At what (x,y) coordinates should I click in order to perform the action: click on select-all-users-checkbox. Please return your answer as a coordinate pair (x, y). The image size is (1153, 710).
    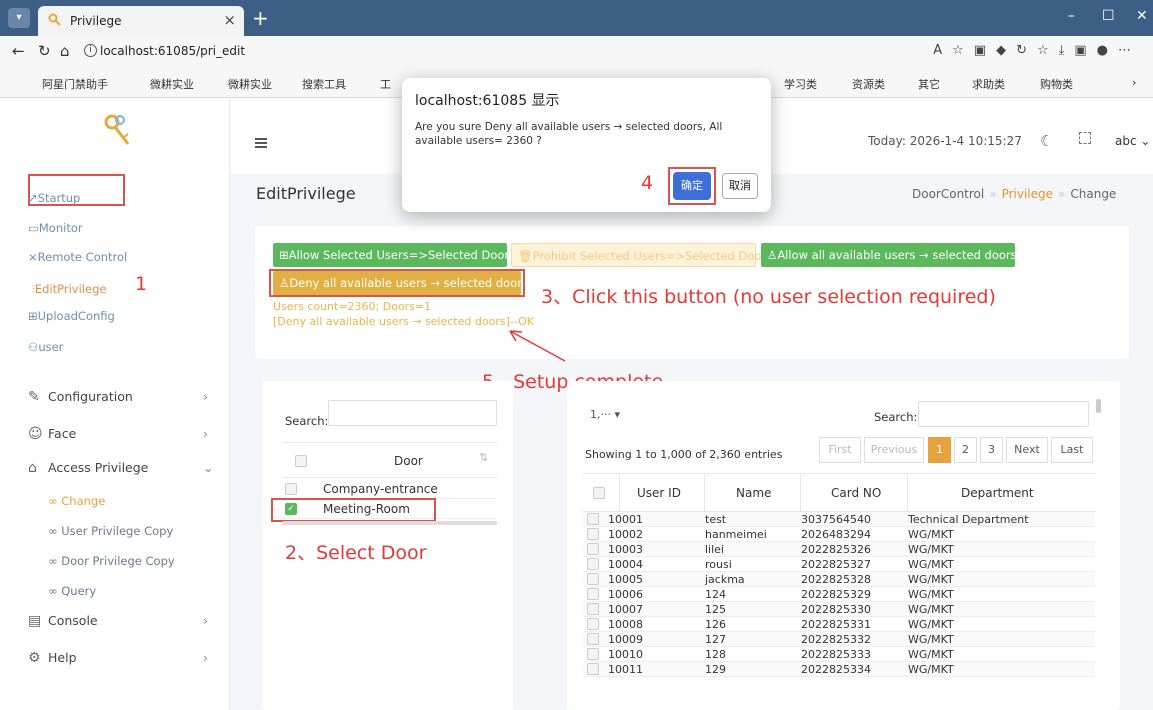
    Looking at the image, I should click on (599, 493).